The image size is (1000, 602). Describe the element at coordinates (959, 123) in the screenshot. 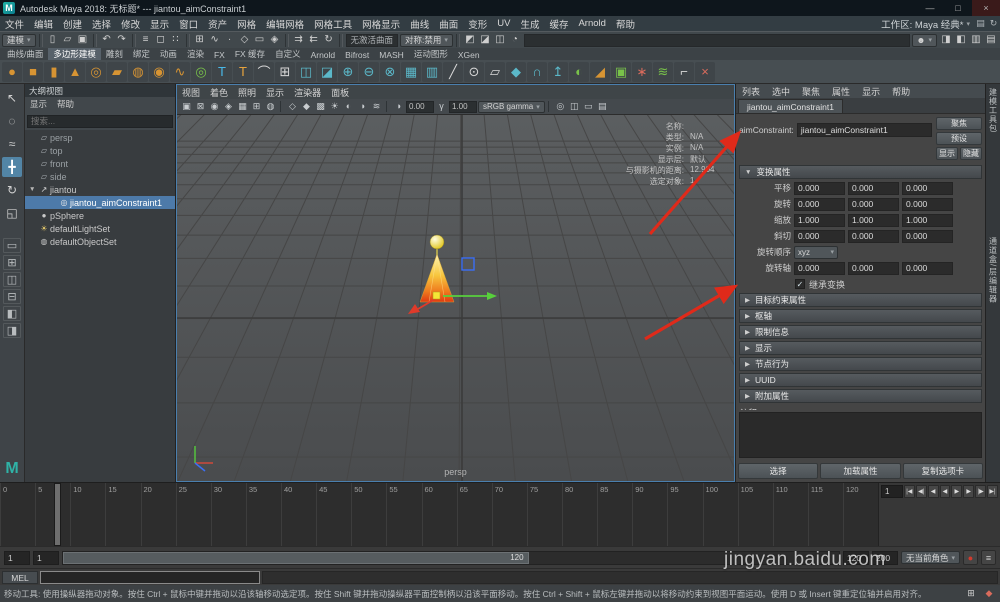

I see `focus-button: 聚焦` at that location.